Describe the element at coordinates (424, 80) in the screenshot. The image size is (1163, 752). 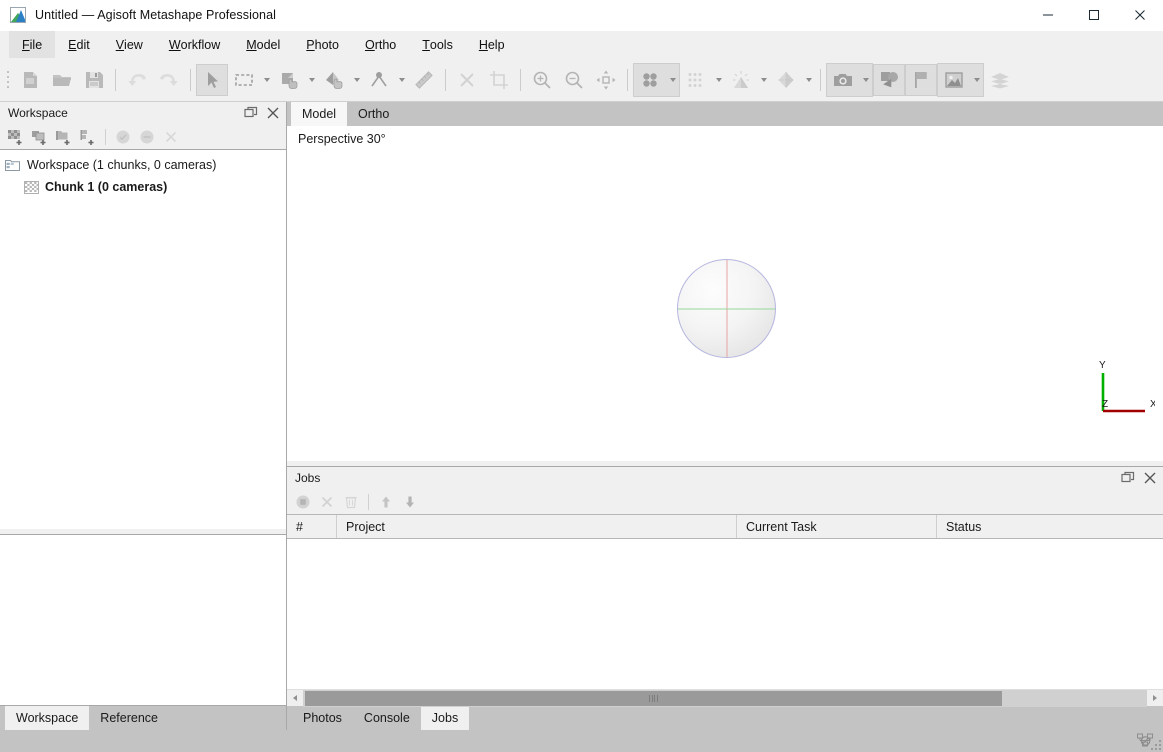
I see `ruler-button` at that location.